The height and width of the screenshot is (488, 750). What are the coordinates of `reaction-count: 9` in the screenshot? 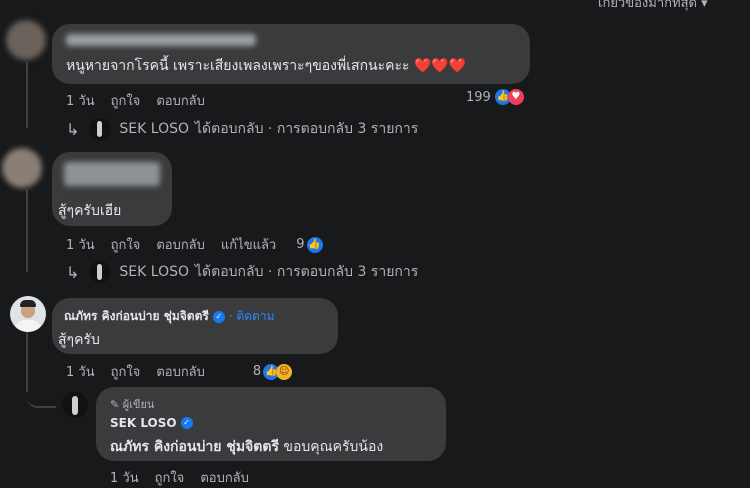 It's located at (300, 244).